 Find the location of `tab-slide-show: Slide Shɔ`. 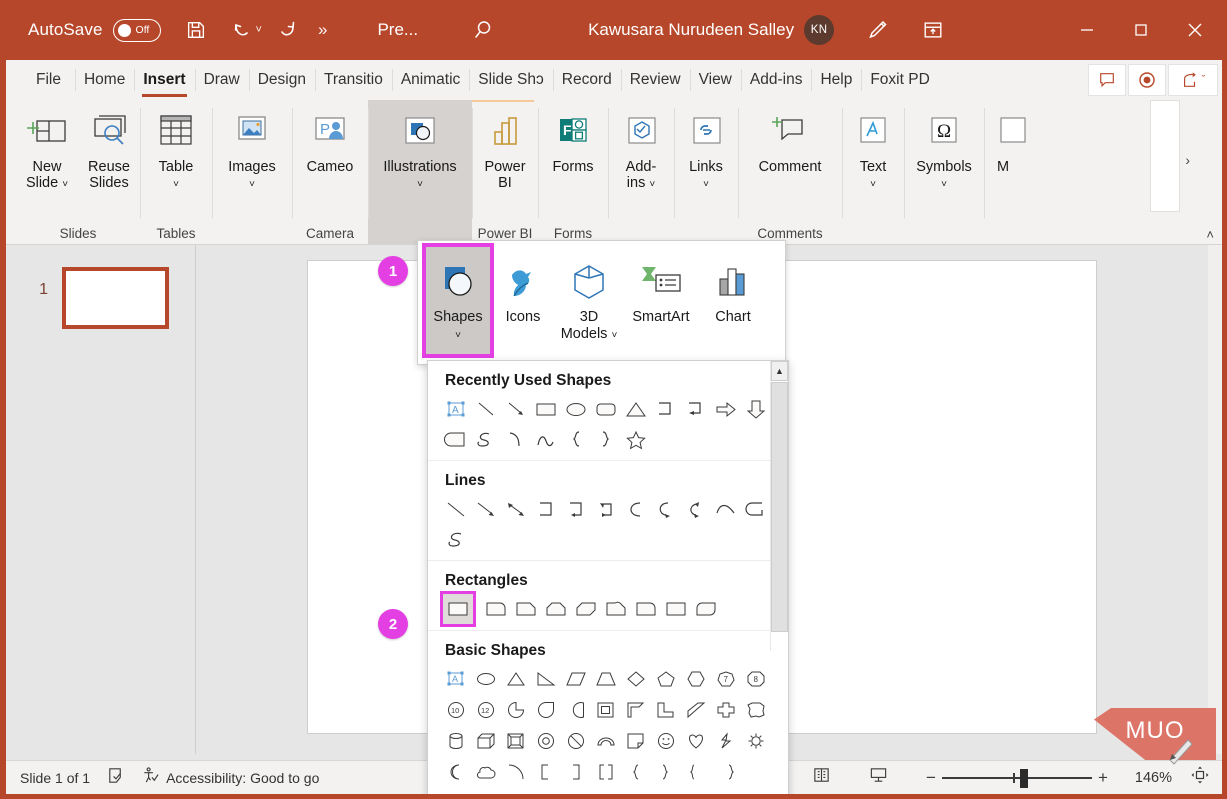

tab-slide-show: Slide Shɔ is located at coordinates (510, 80).